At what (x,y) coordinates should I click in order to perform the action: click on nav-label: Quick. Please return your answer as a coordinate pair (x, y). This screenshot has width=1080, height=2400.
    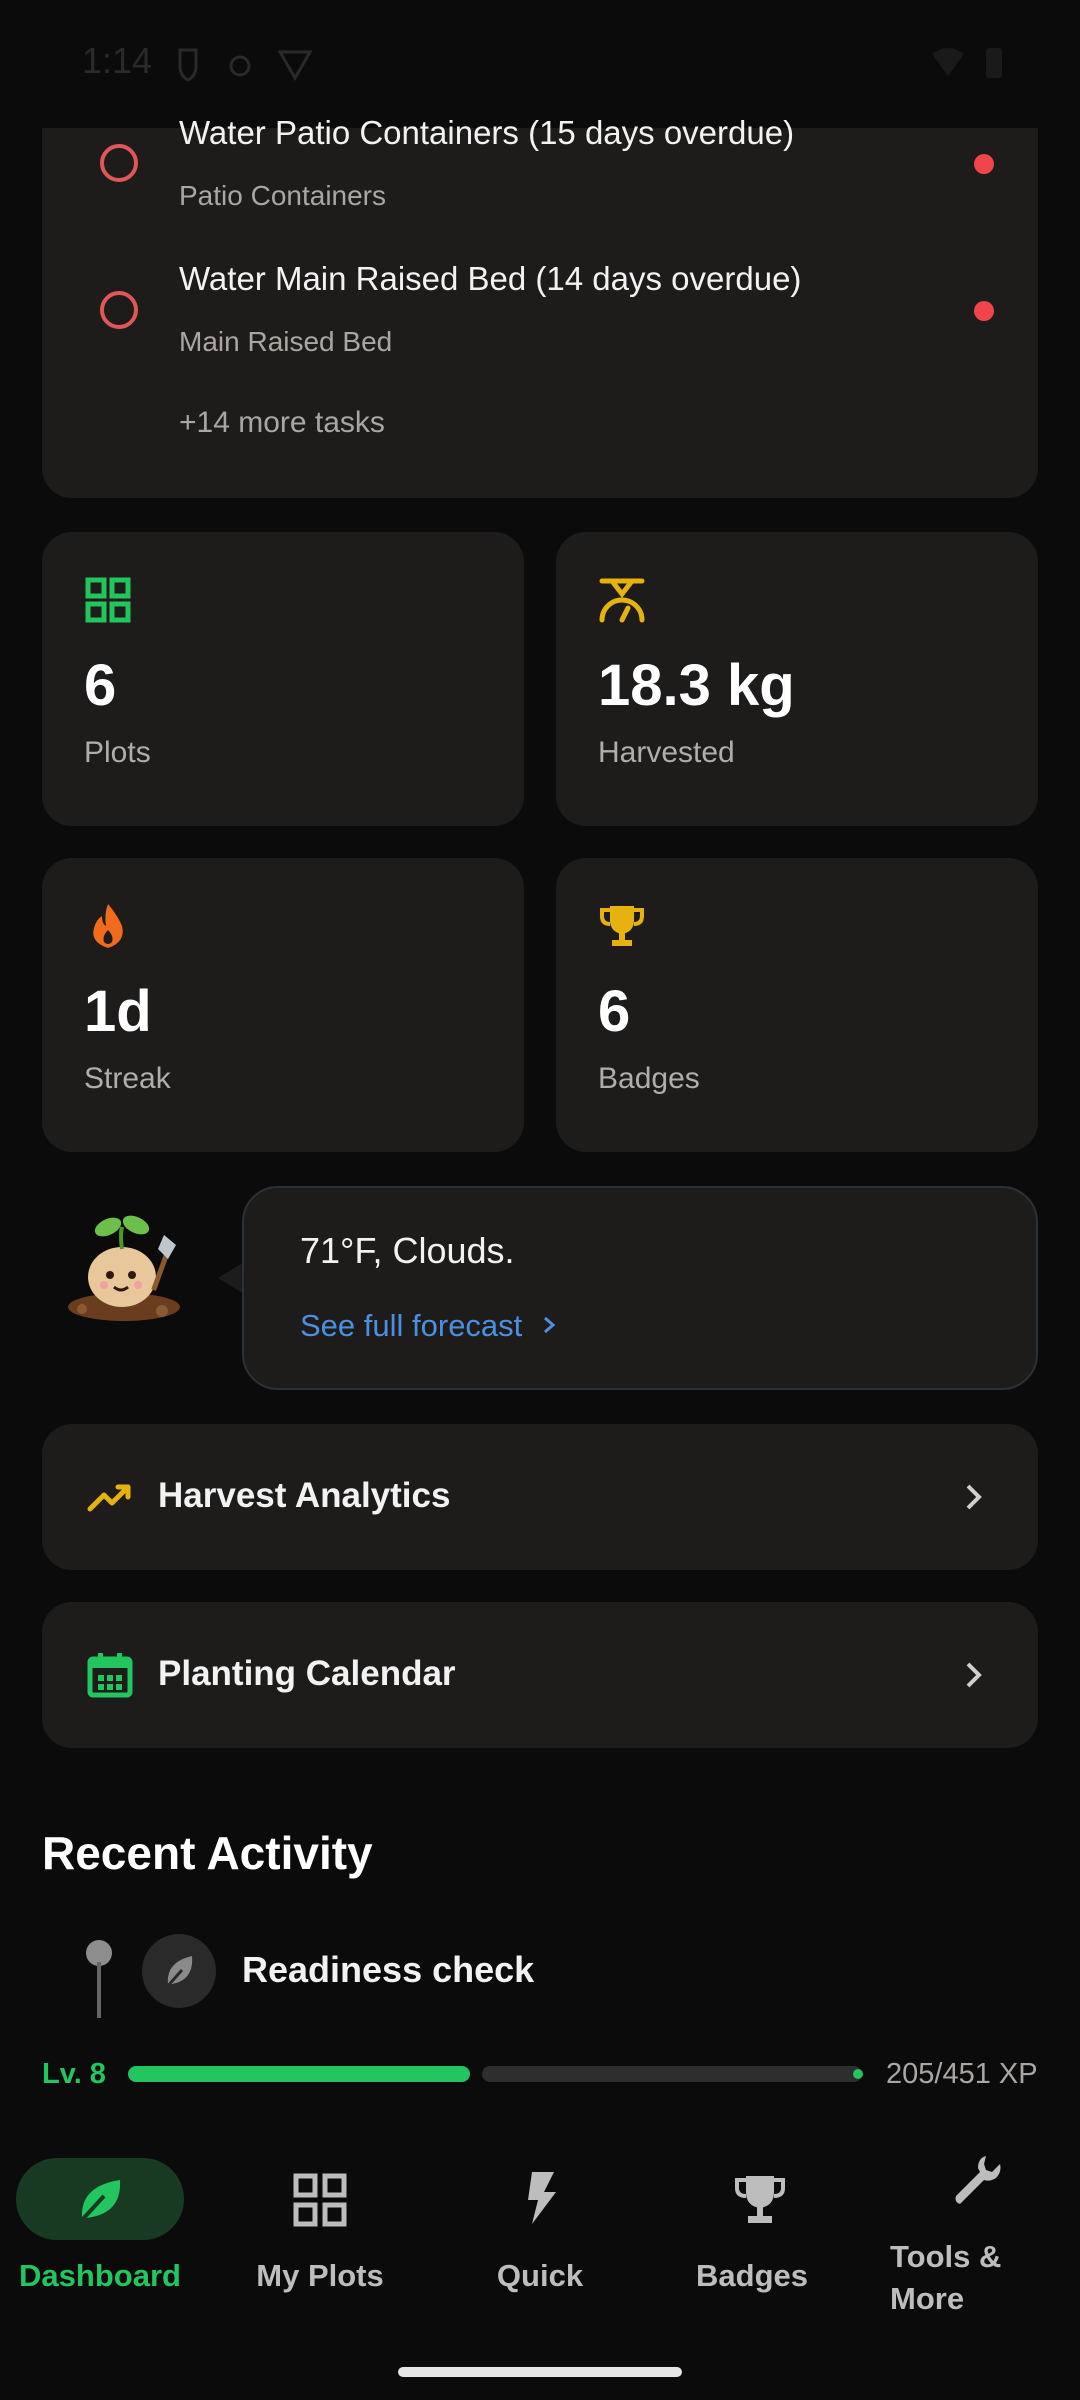
    Looking at the image, I should click on (540, 2275).